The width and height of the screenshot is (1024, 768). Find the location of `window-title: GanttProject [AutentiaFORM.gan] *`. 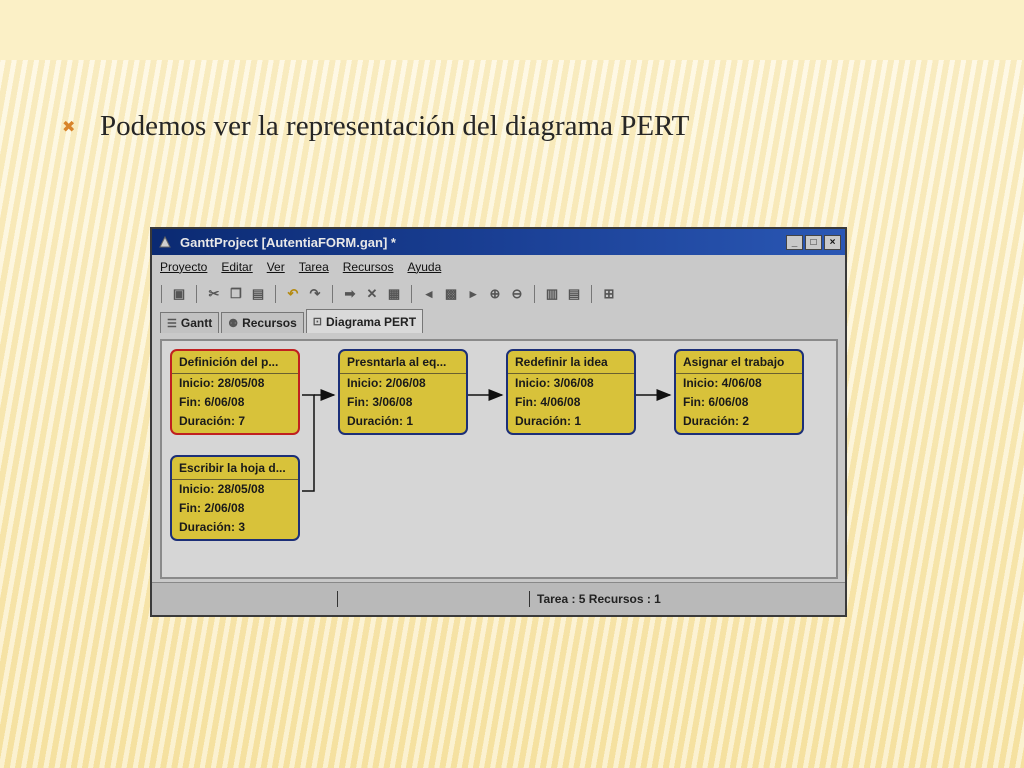

window-title: GanttProject [AutentiaFORM.gan] * is located at coordinates (288, 242).